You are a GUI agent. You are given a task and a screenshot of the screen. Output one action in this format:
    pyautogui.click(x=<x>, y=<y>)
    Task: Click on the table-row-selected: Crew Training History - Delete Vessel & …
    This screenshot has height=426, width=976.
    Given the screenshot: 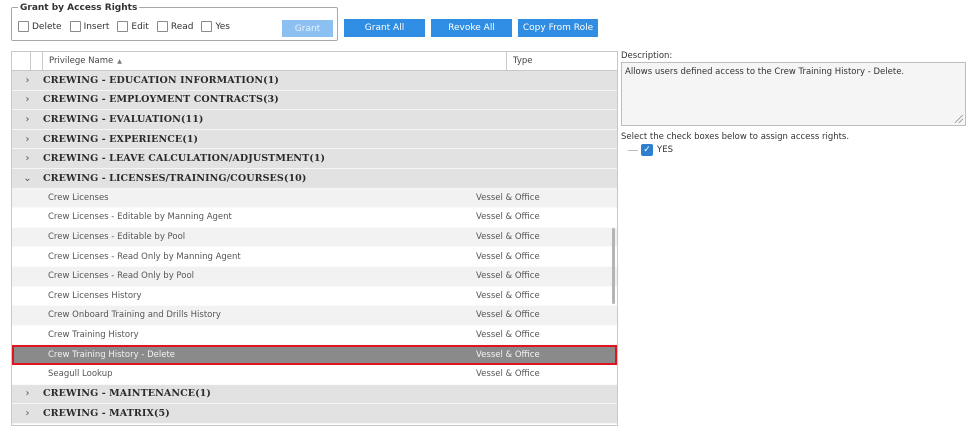 What is the action you would take?
    pyautogui.click(x=314, y=355)
    